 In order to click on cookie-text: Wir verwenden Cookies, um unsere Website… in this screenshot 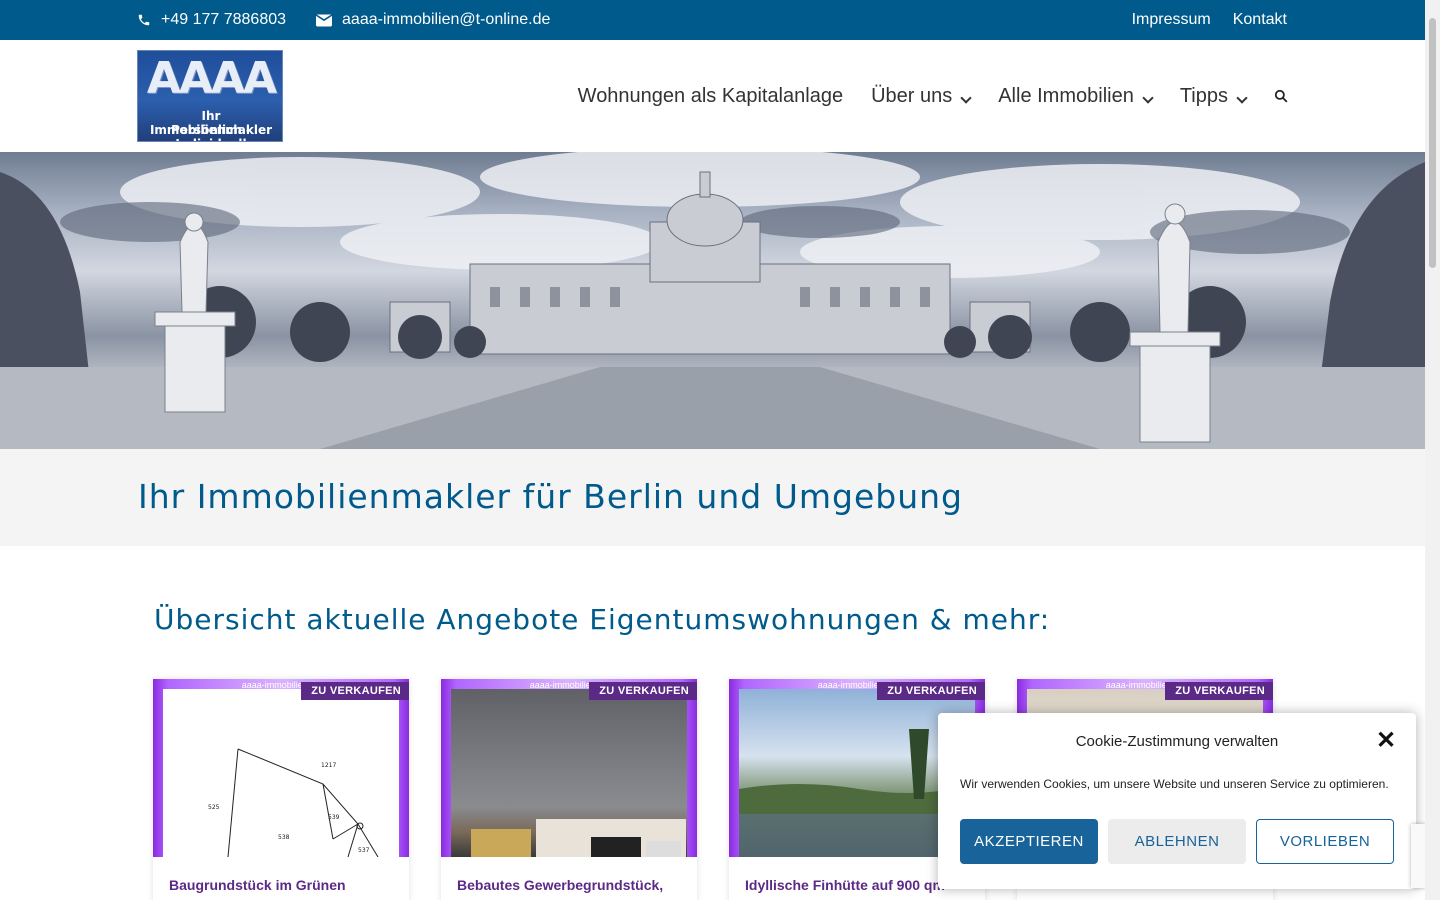, I will do `click(1174, 784)`.